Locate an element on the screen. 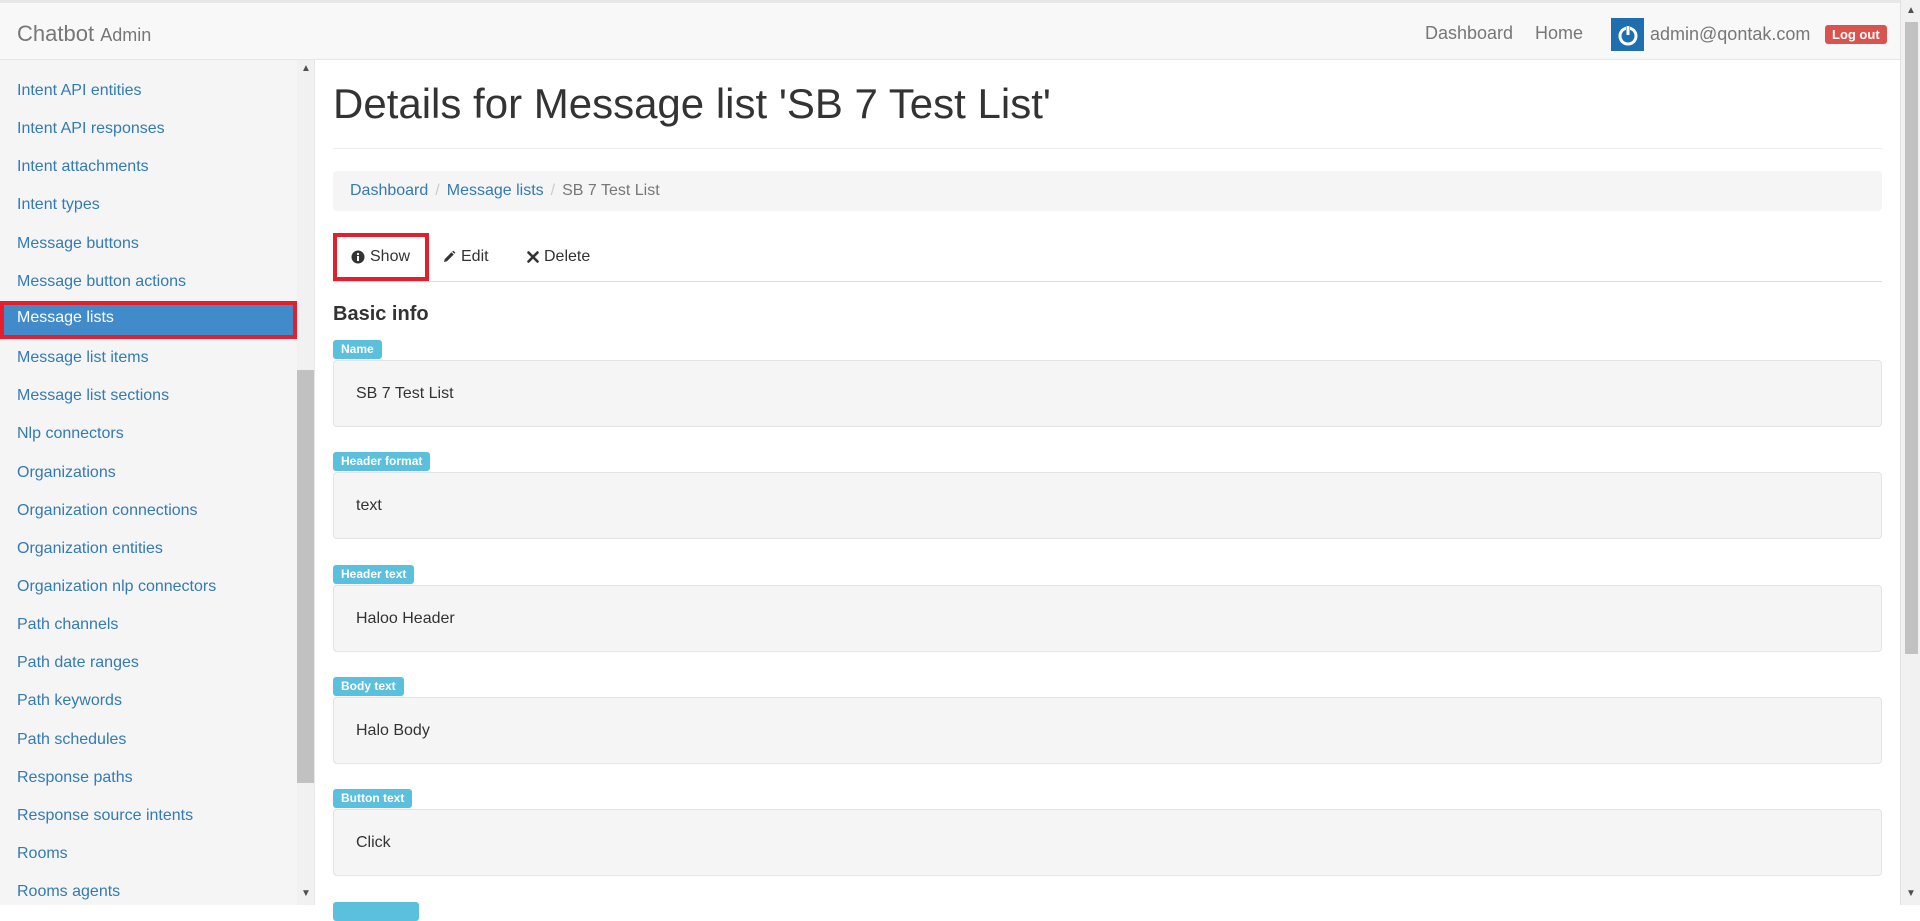  sidebar-item: Path date ranges is located at coordinates (148, 663).